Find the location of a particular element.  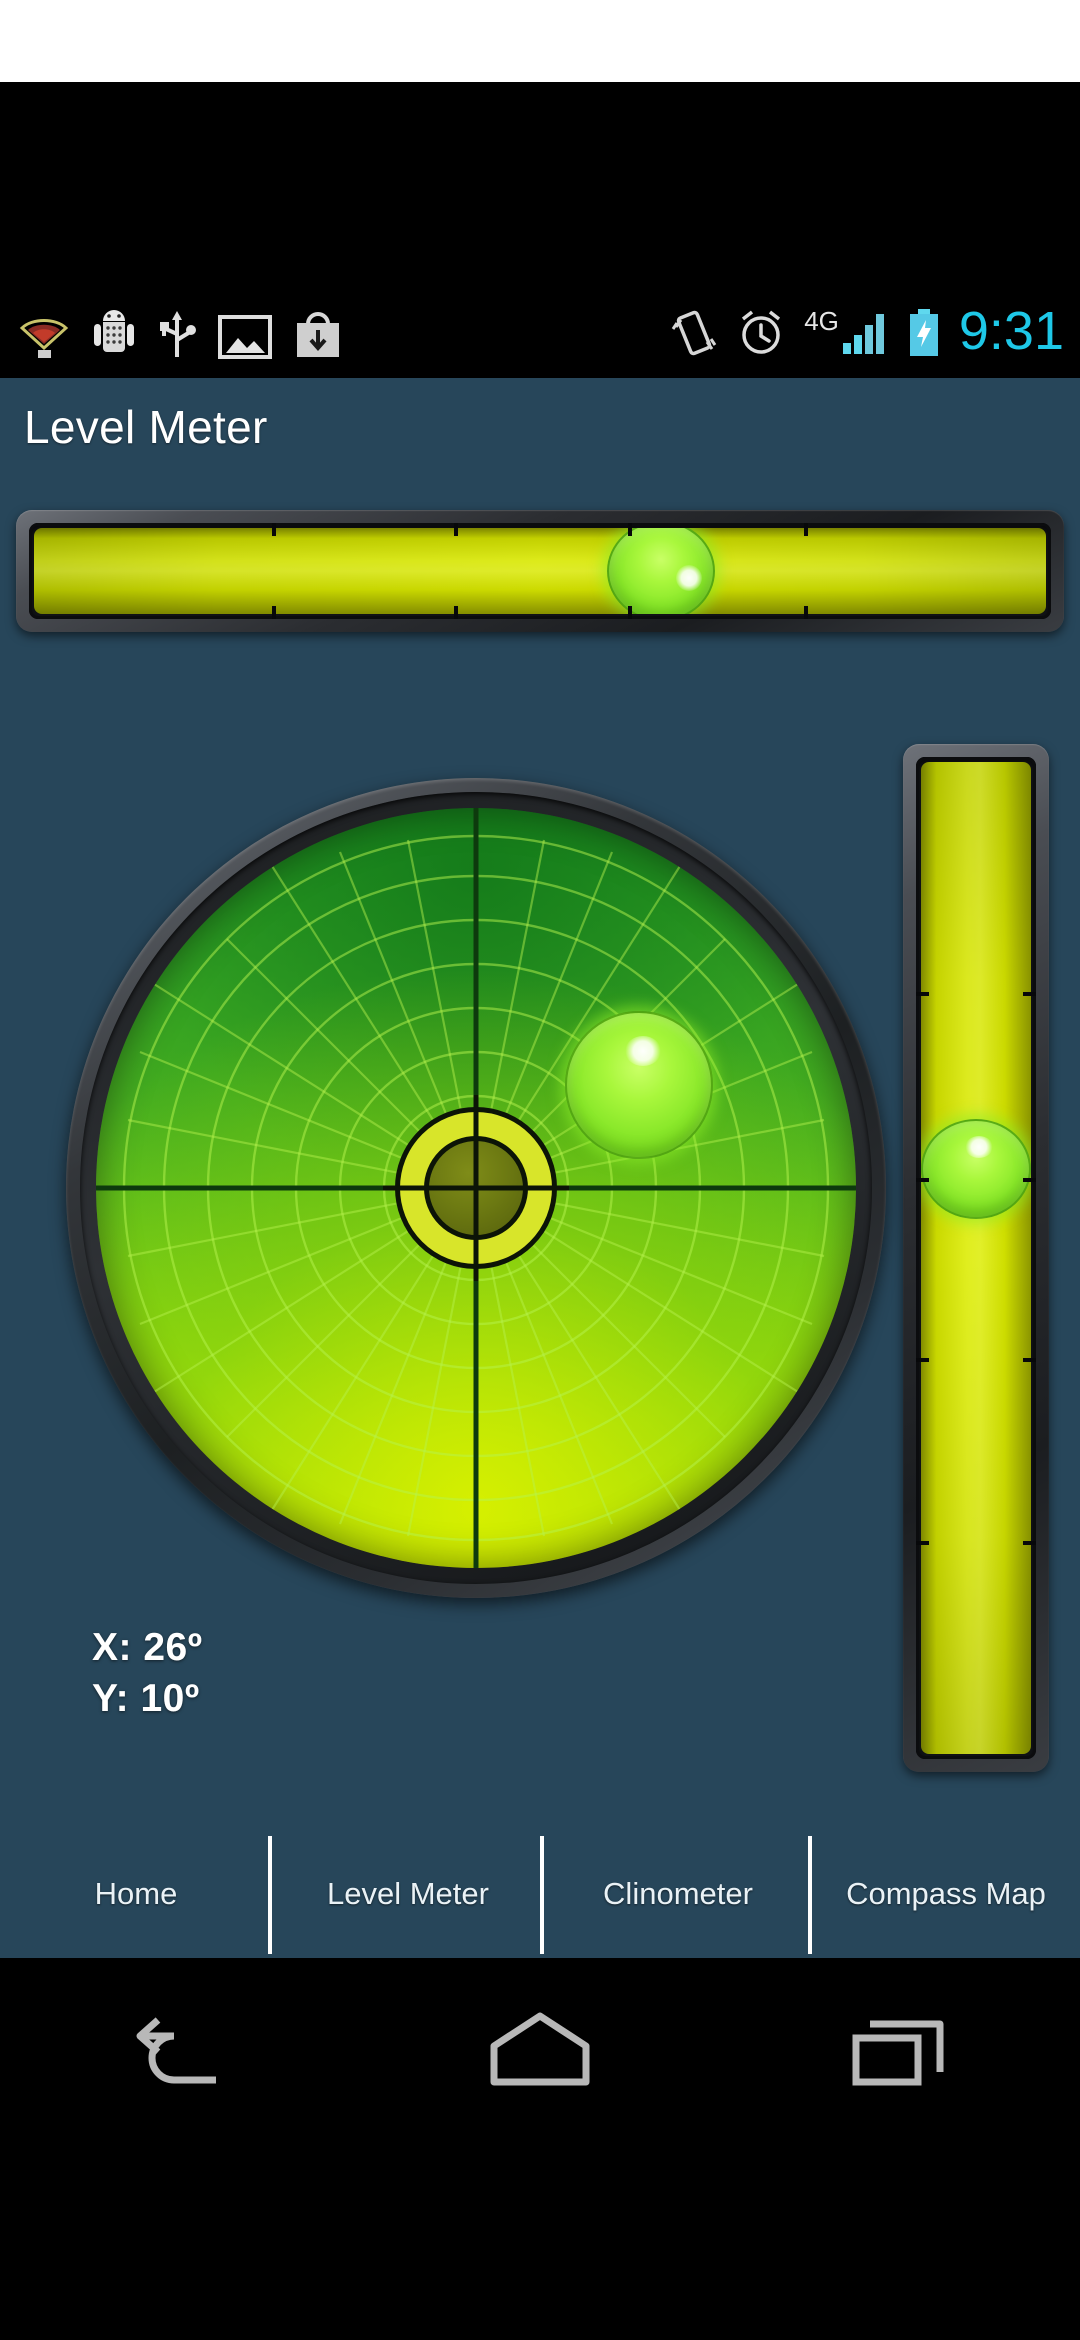

tab-home: Home is located at coordinates (136, 1894).